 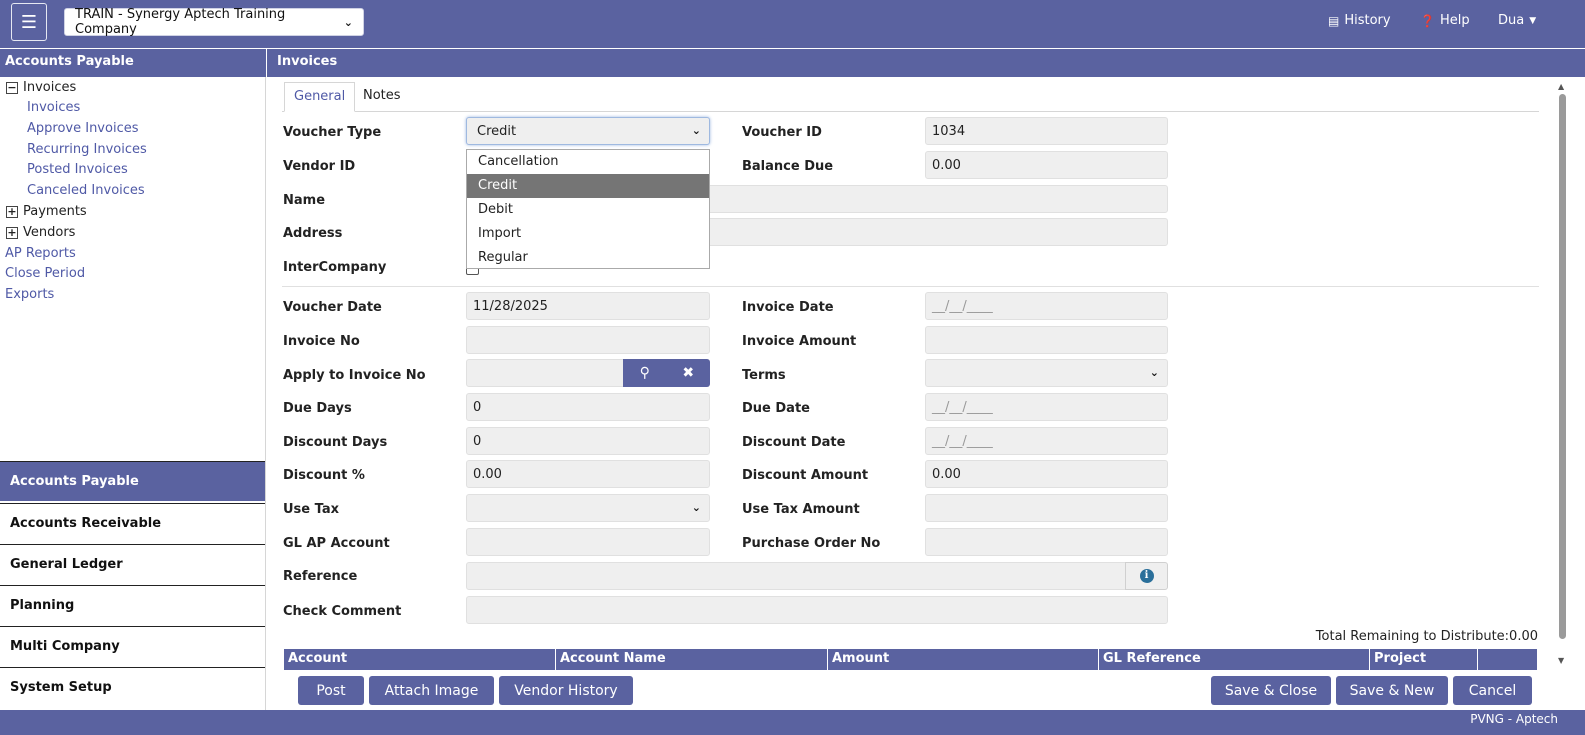 What do you see at coordinates (82, 128) in the screenshot?
I see `tree-link-approve-invoices: Approve Invoices` at bounding box center [82, 128].